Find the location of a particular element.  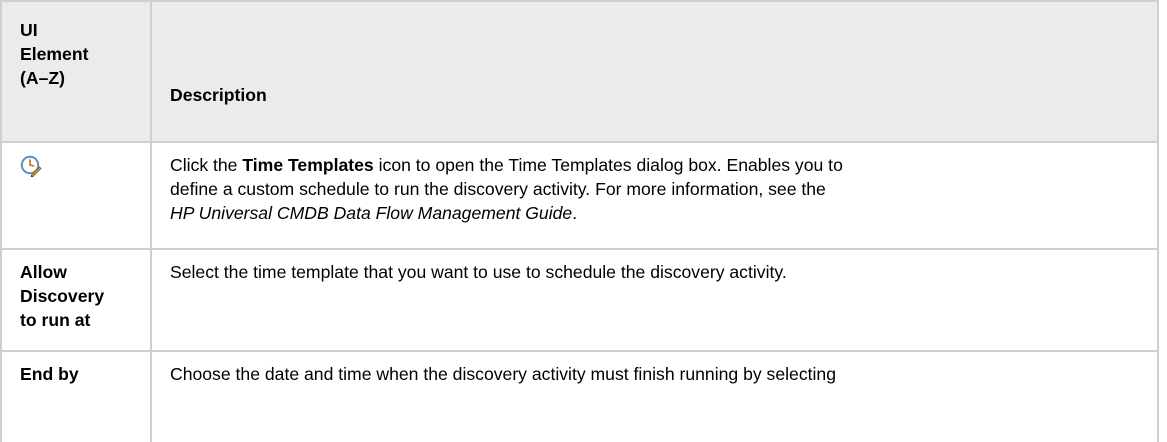

header-ui-element-line: (A–Z) is located at coordinates (42, 78).